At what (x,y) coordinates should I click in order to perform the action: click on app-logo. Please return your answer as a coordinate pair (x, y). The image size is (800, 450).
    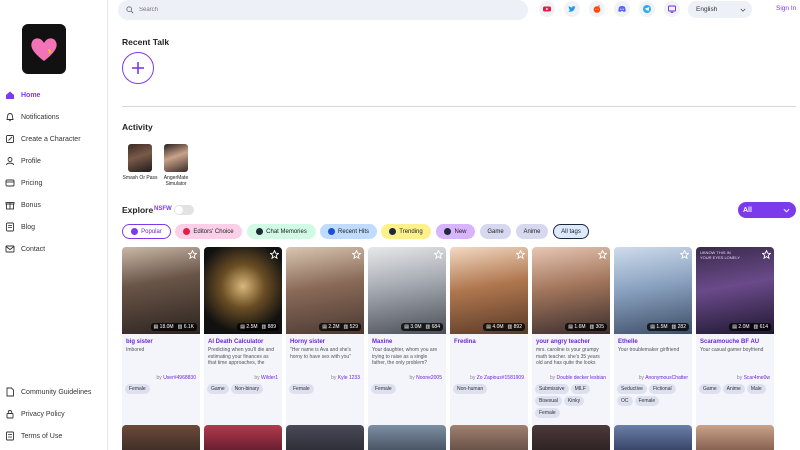
    Looking at the image, I should click on (44, 49).